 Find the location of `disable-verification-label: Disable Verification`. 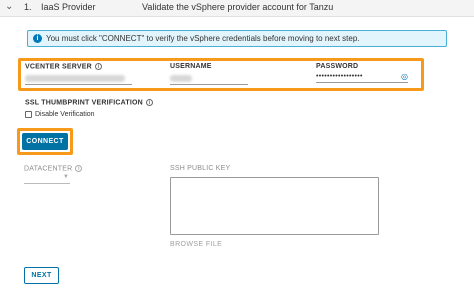

disable-verification-label: Disable Verification is located at coordinates (65, 114).